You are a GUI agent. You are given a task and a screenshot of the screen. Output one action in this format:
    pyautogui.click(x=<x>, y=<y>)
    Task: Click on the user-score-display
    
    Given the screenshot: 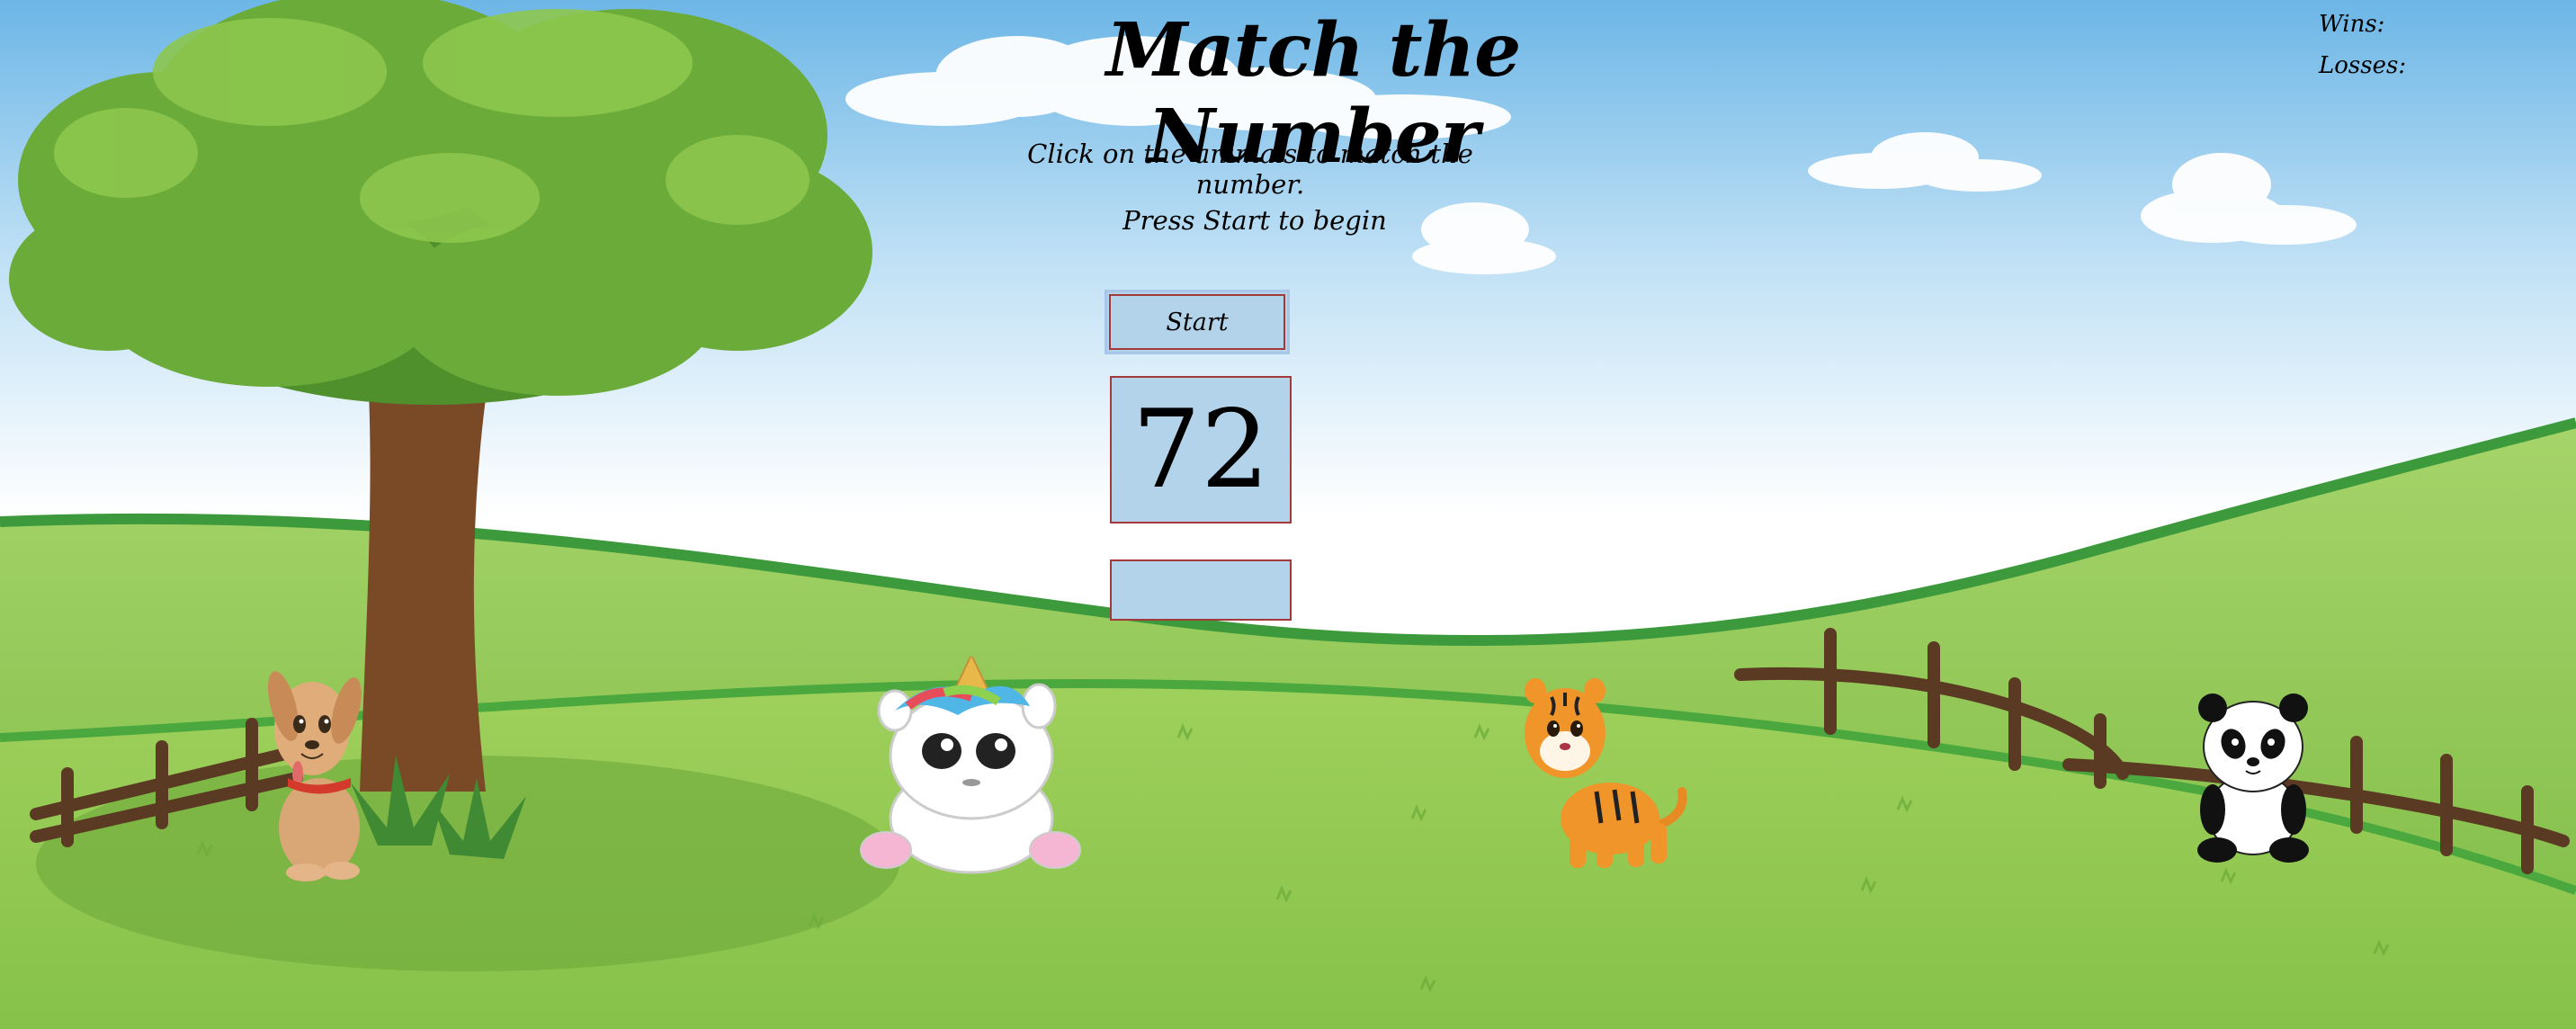 What is the action you would take?
    pyautogui.click(x=1201, y=590)
    